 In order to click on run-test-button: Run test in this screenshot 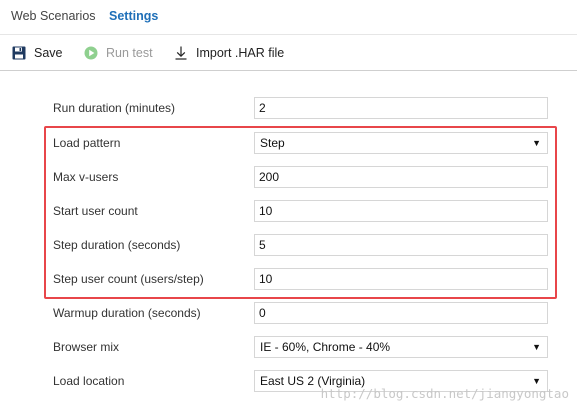, I will do `click(118, 53)`.